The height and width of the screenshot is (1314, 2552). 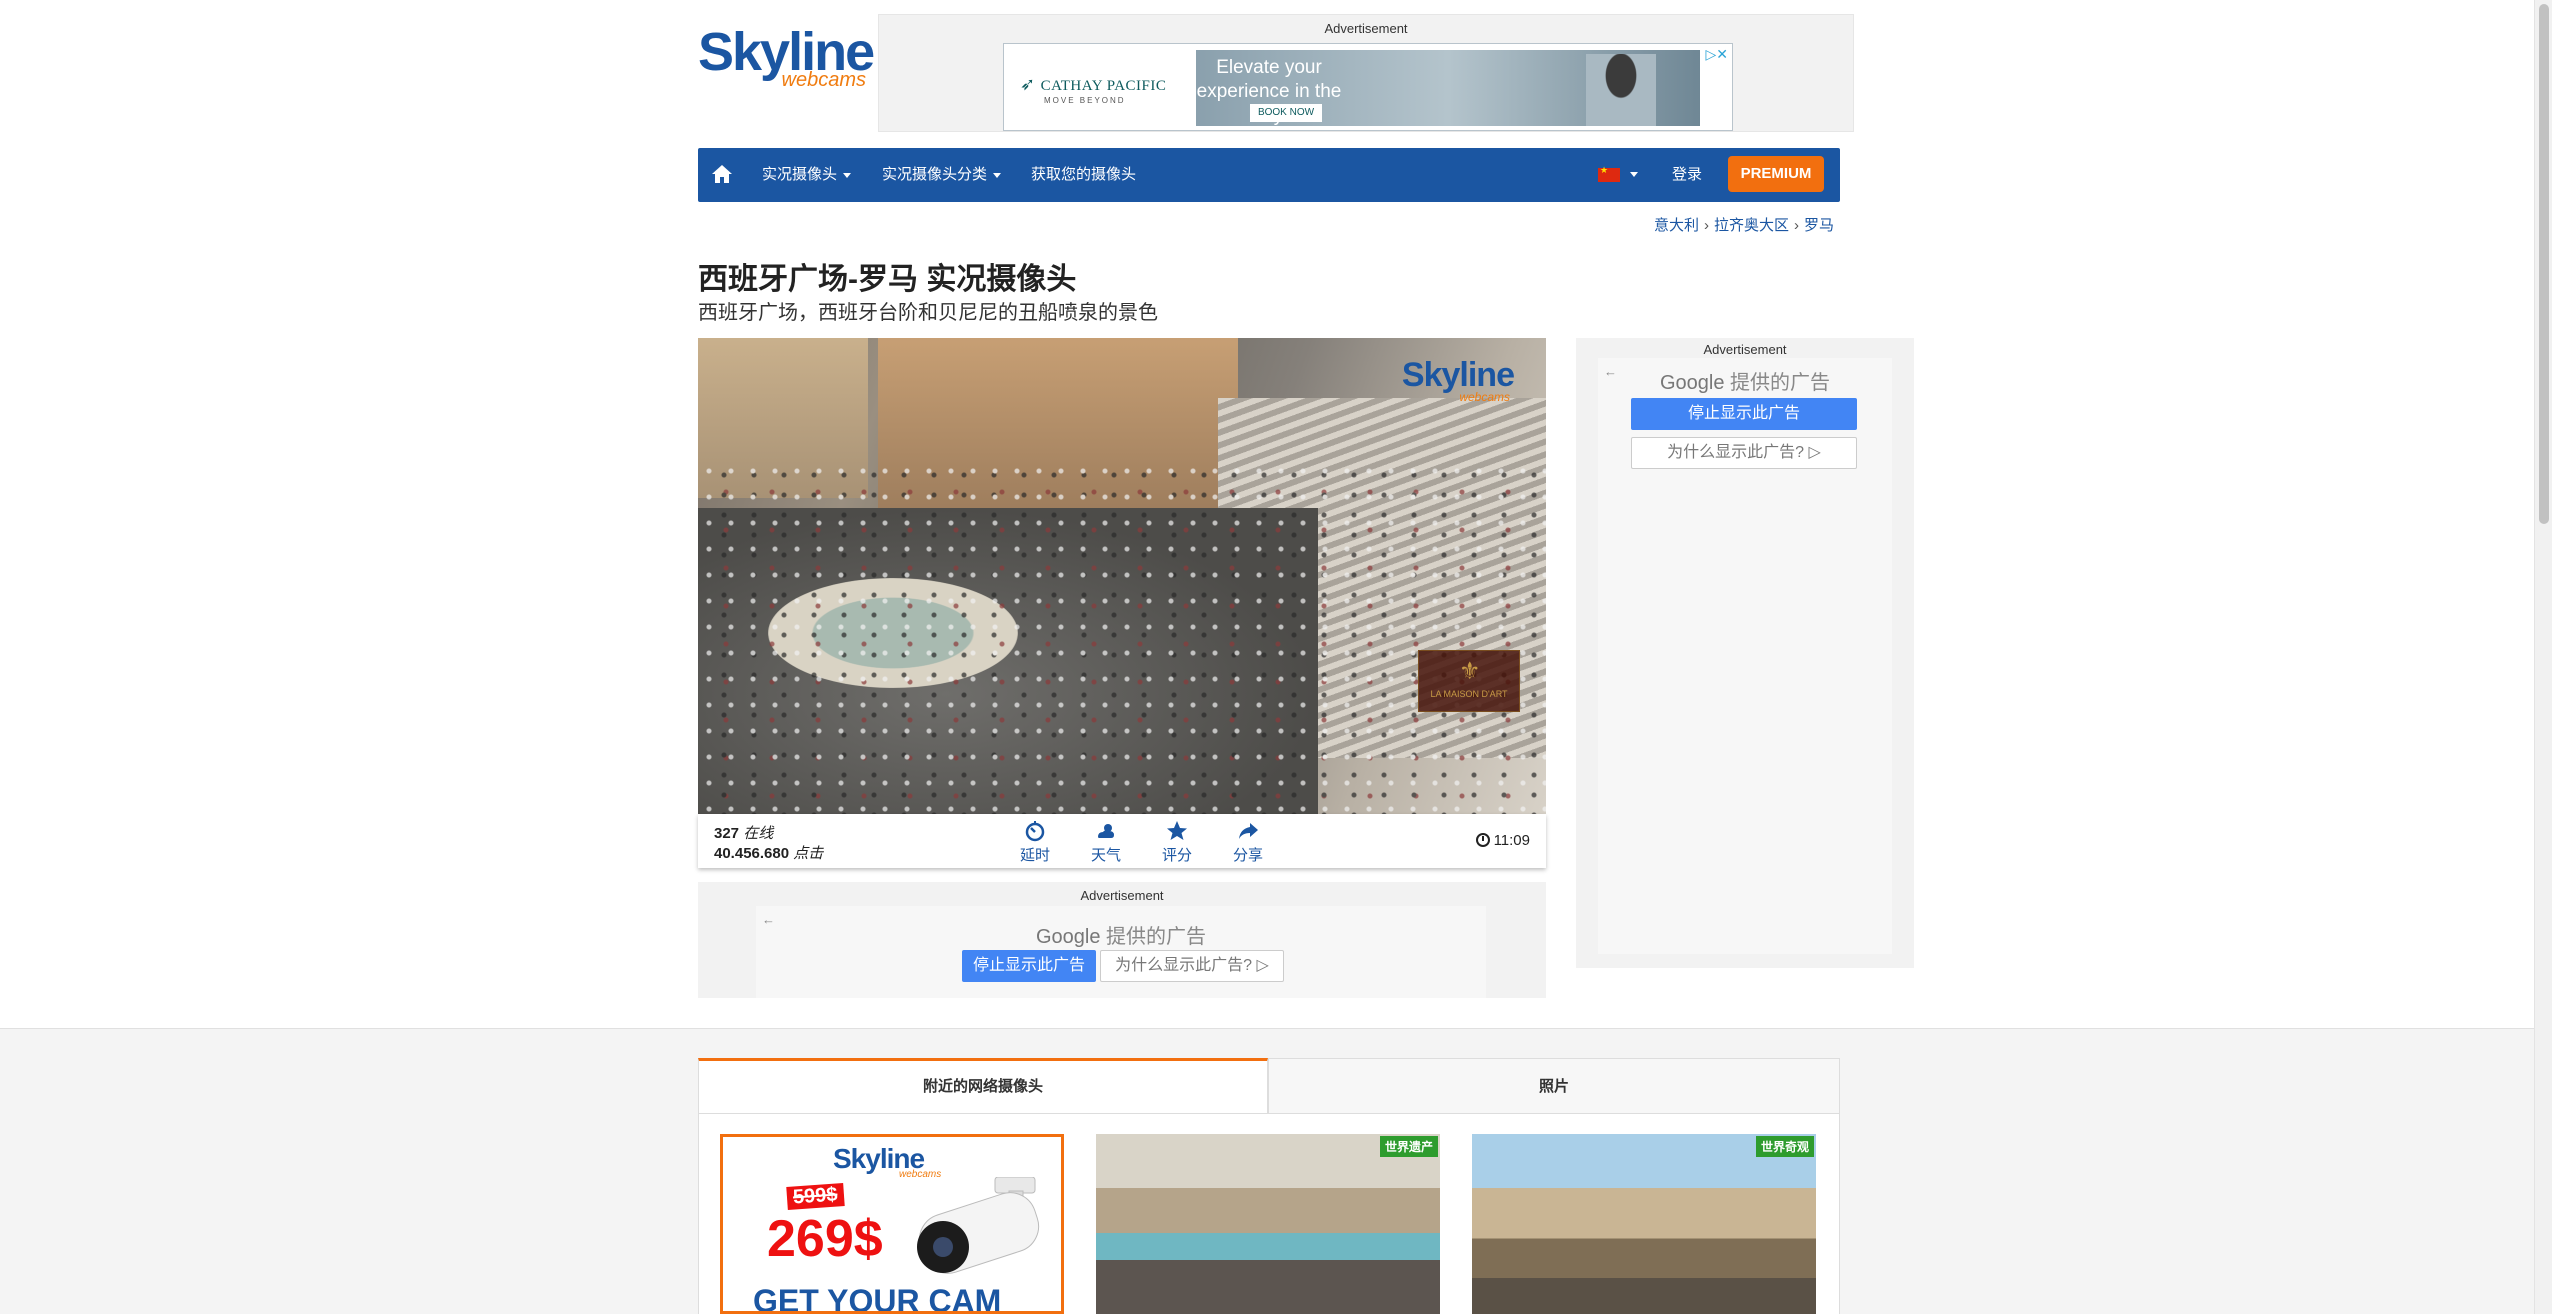 I want to click on promo-old-price: 599$, so click(x=815, y=1196).